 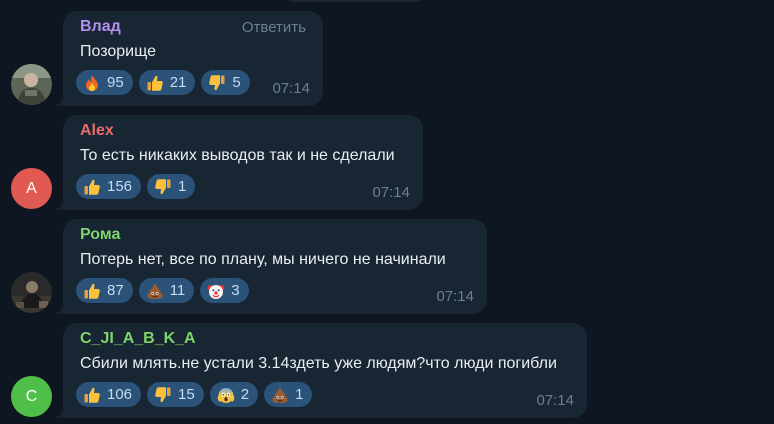 I want to click on reaction-thumbs-down: 15, so click(x=175, y=394).